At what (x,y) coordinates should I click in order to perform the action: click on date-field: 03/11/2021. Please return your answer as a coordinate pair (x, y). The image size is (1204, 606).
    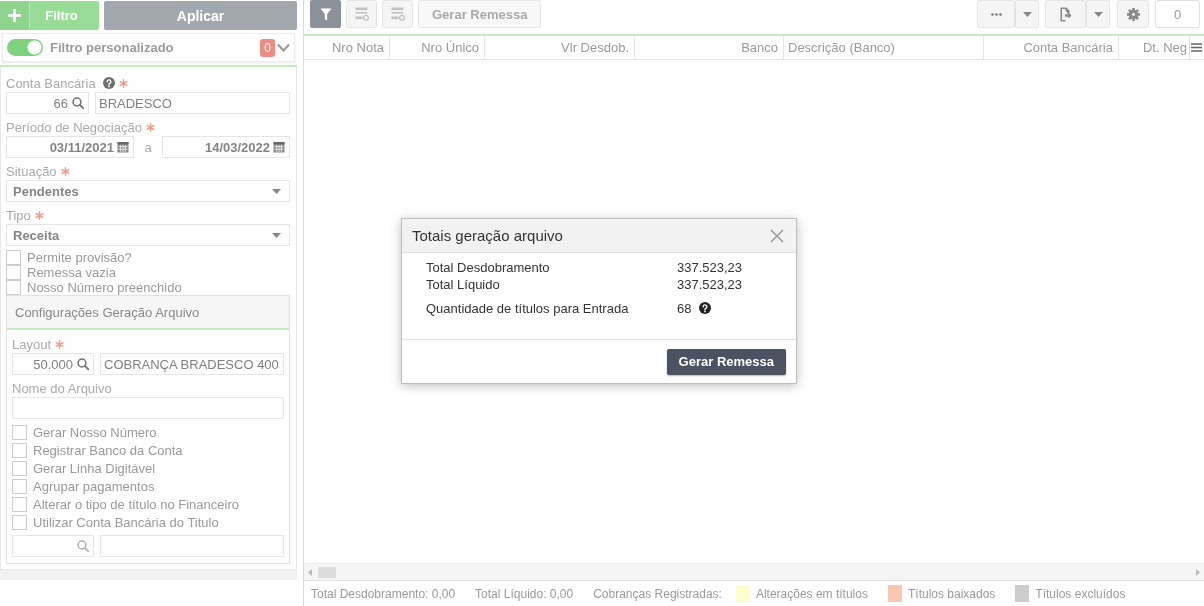
    Looking at the image, I should click on (70, 147).